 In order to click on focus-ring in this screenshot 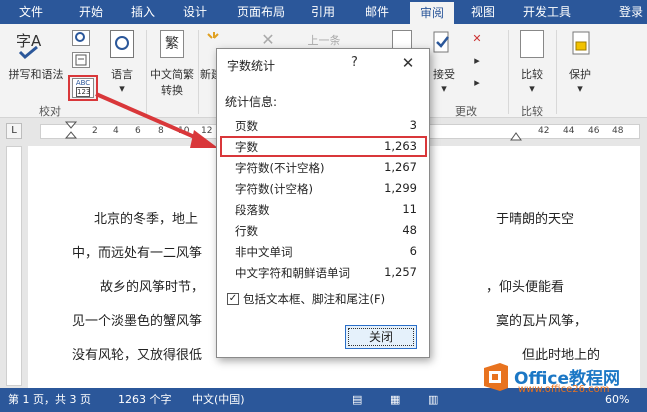, I will do `click(381, 337)`.